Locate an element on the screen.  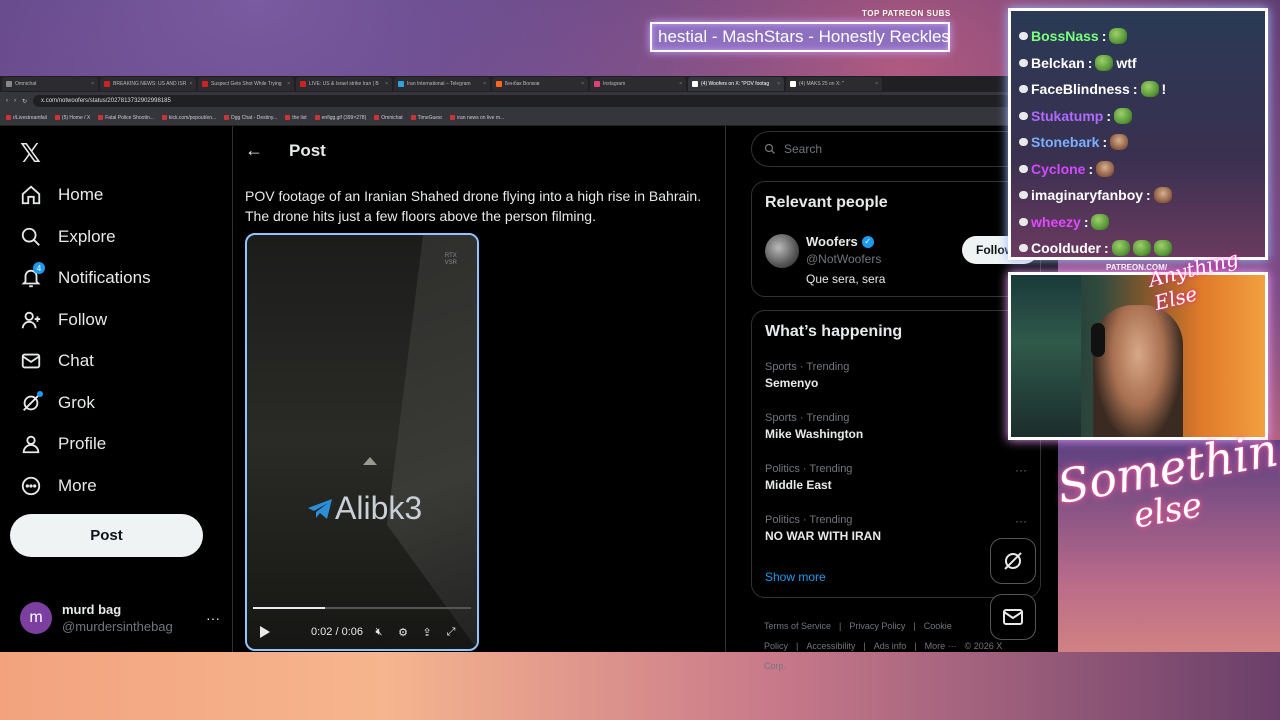
share-icon: ⇪ is located at coordinates (427, 632).